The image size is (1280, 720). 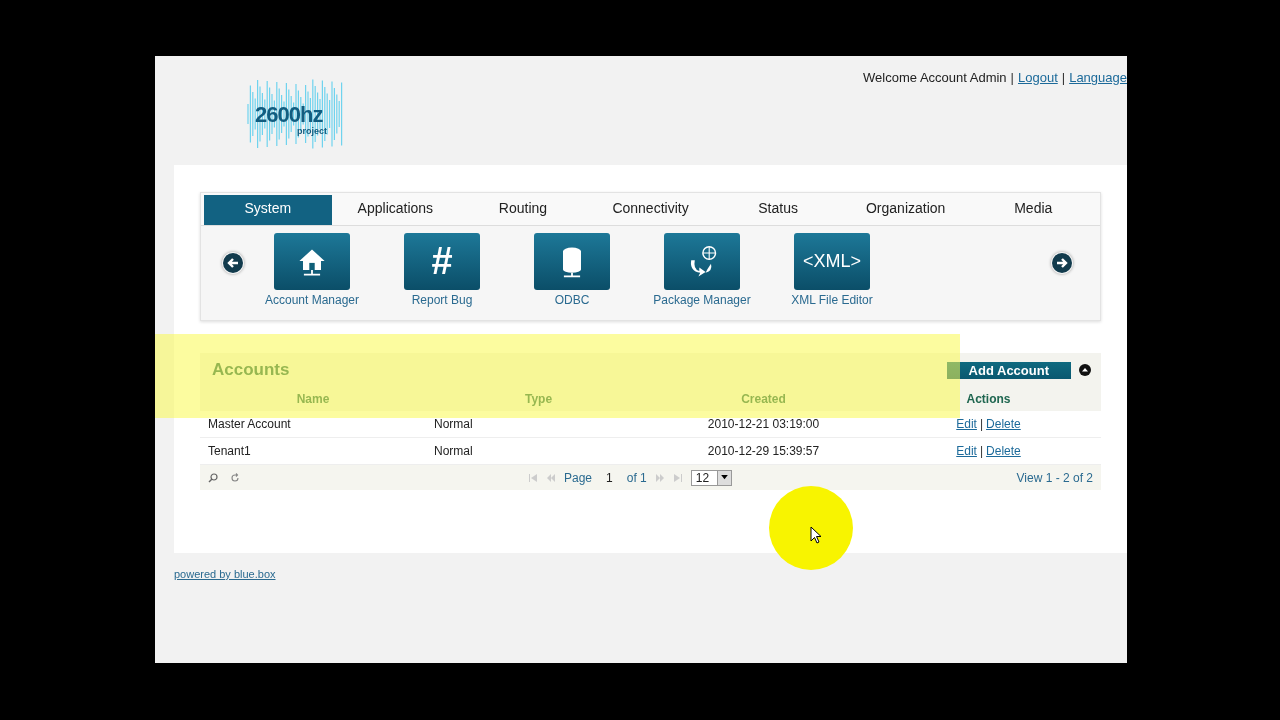 What do you see at coordinates (312, 261) in the screenshot?
I see `house-tile-button` at bounding box center [312, 261].